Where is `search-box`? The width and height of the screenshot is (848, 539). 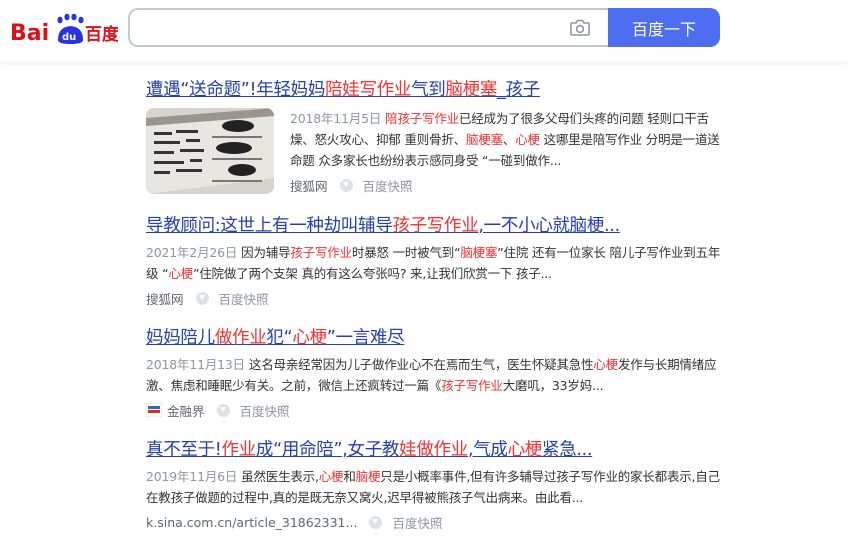 search-box is located at coordinates (368, 27).